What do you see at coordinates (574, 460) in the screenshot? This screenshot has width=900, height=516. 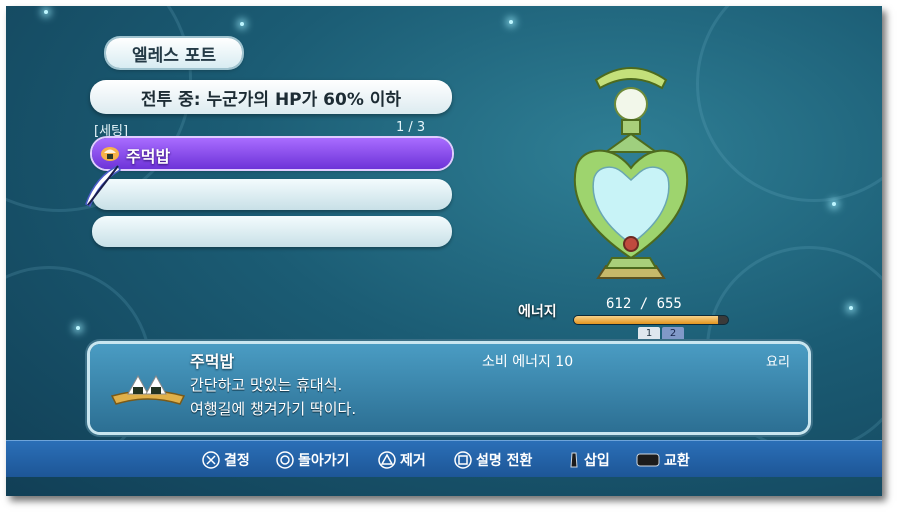 I see `r-stick-icon` at bounding box center [574, 460].